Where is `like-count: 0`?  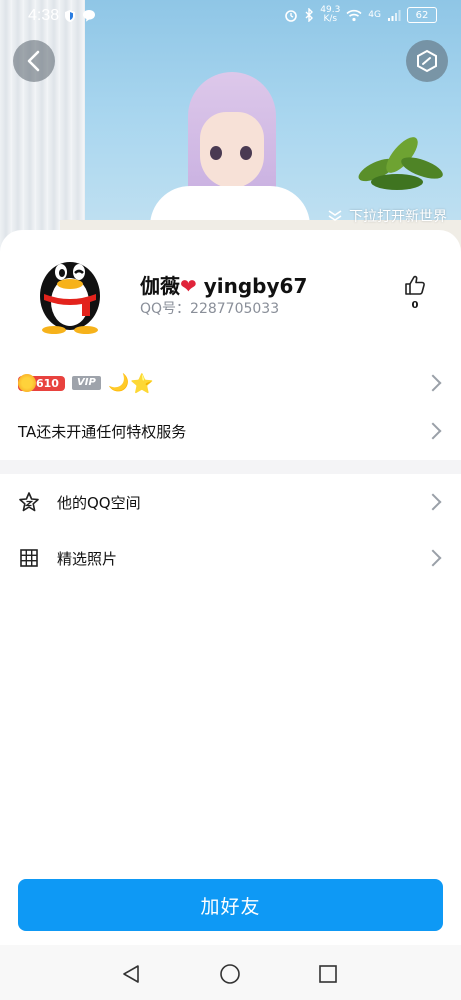 like-count: 0 is located at coordinates (415, 305).